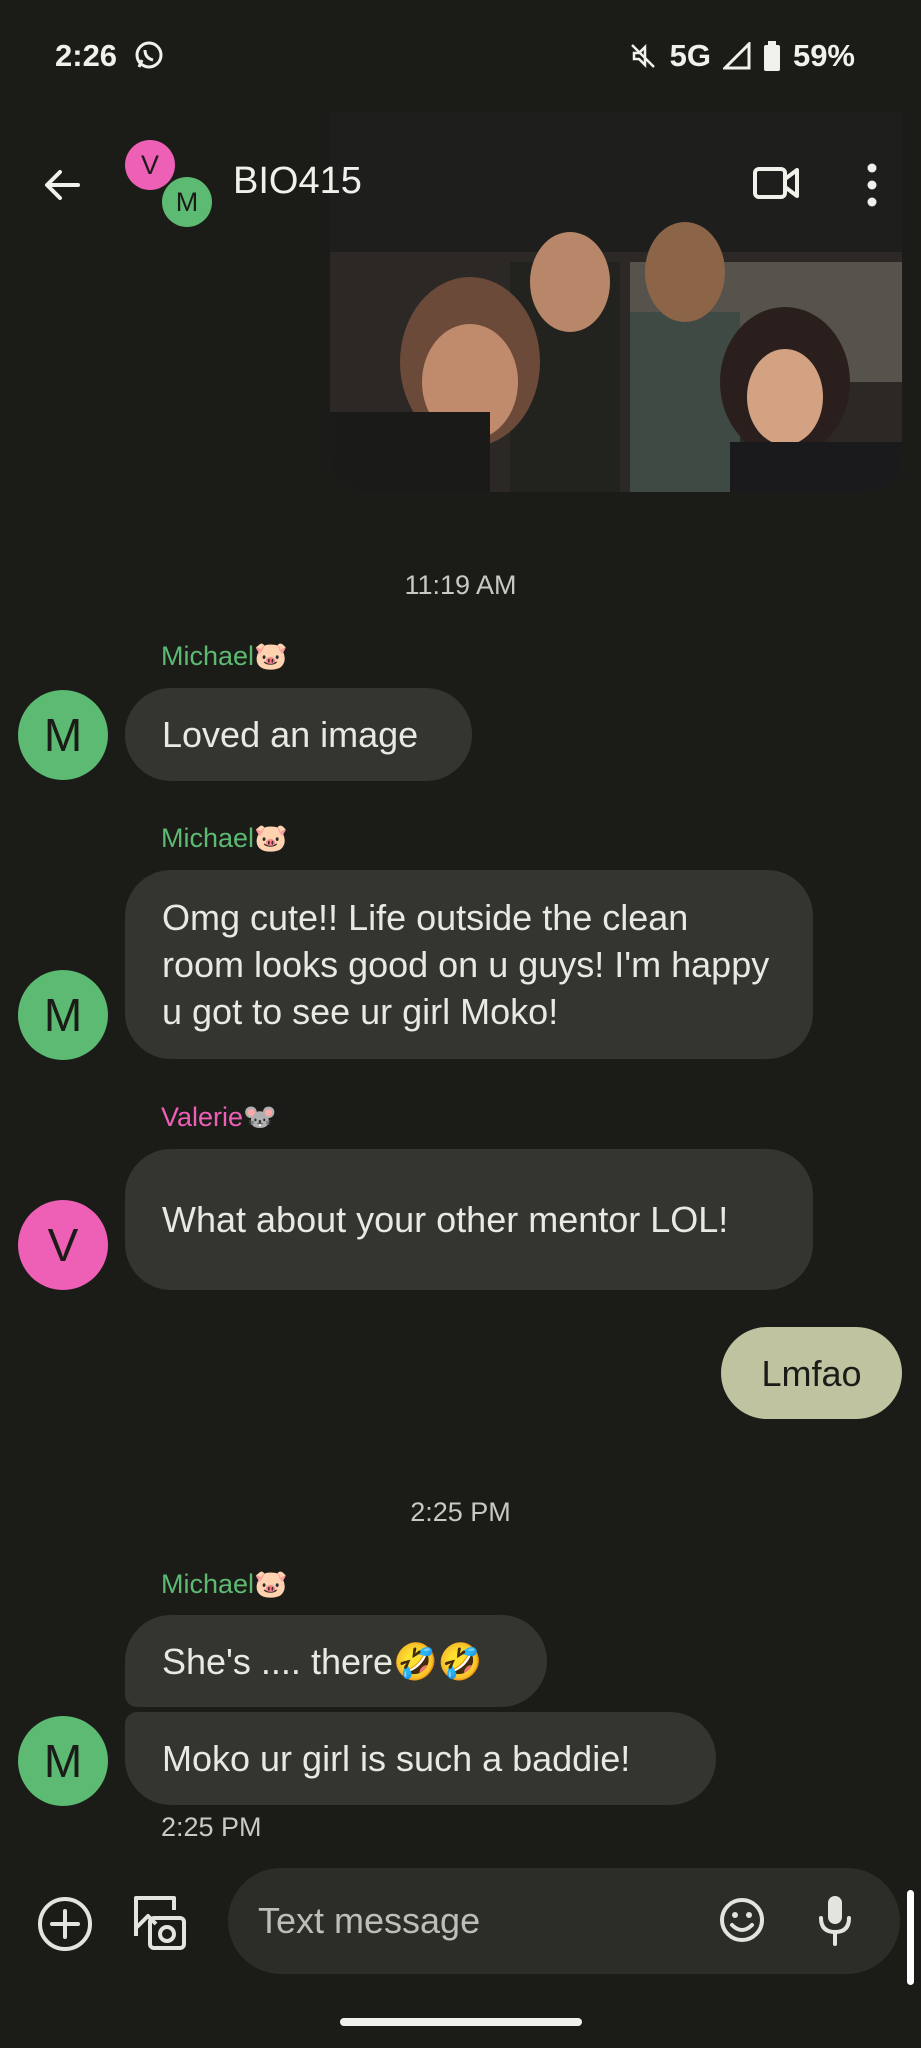 This screenshot has height=2048, width=921. What do you see at coordinates (776, 183) in the screenshot?
I see `video-call-icon` at bounding box center [776, 183].